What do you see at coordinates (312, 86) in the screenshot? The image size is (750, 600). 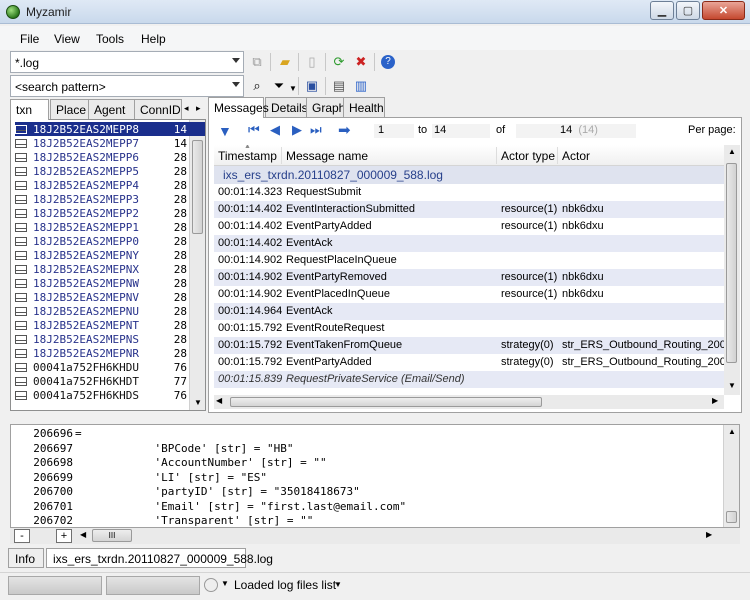 I see `save-icon: ▣` at bounding box center [312, 86].